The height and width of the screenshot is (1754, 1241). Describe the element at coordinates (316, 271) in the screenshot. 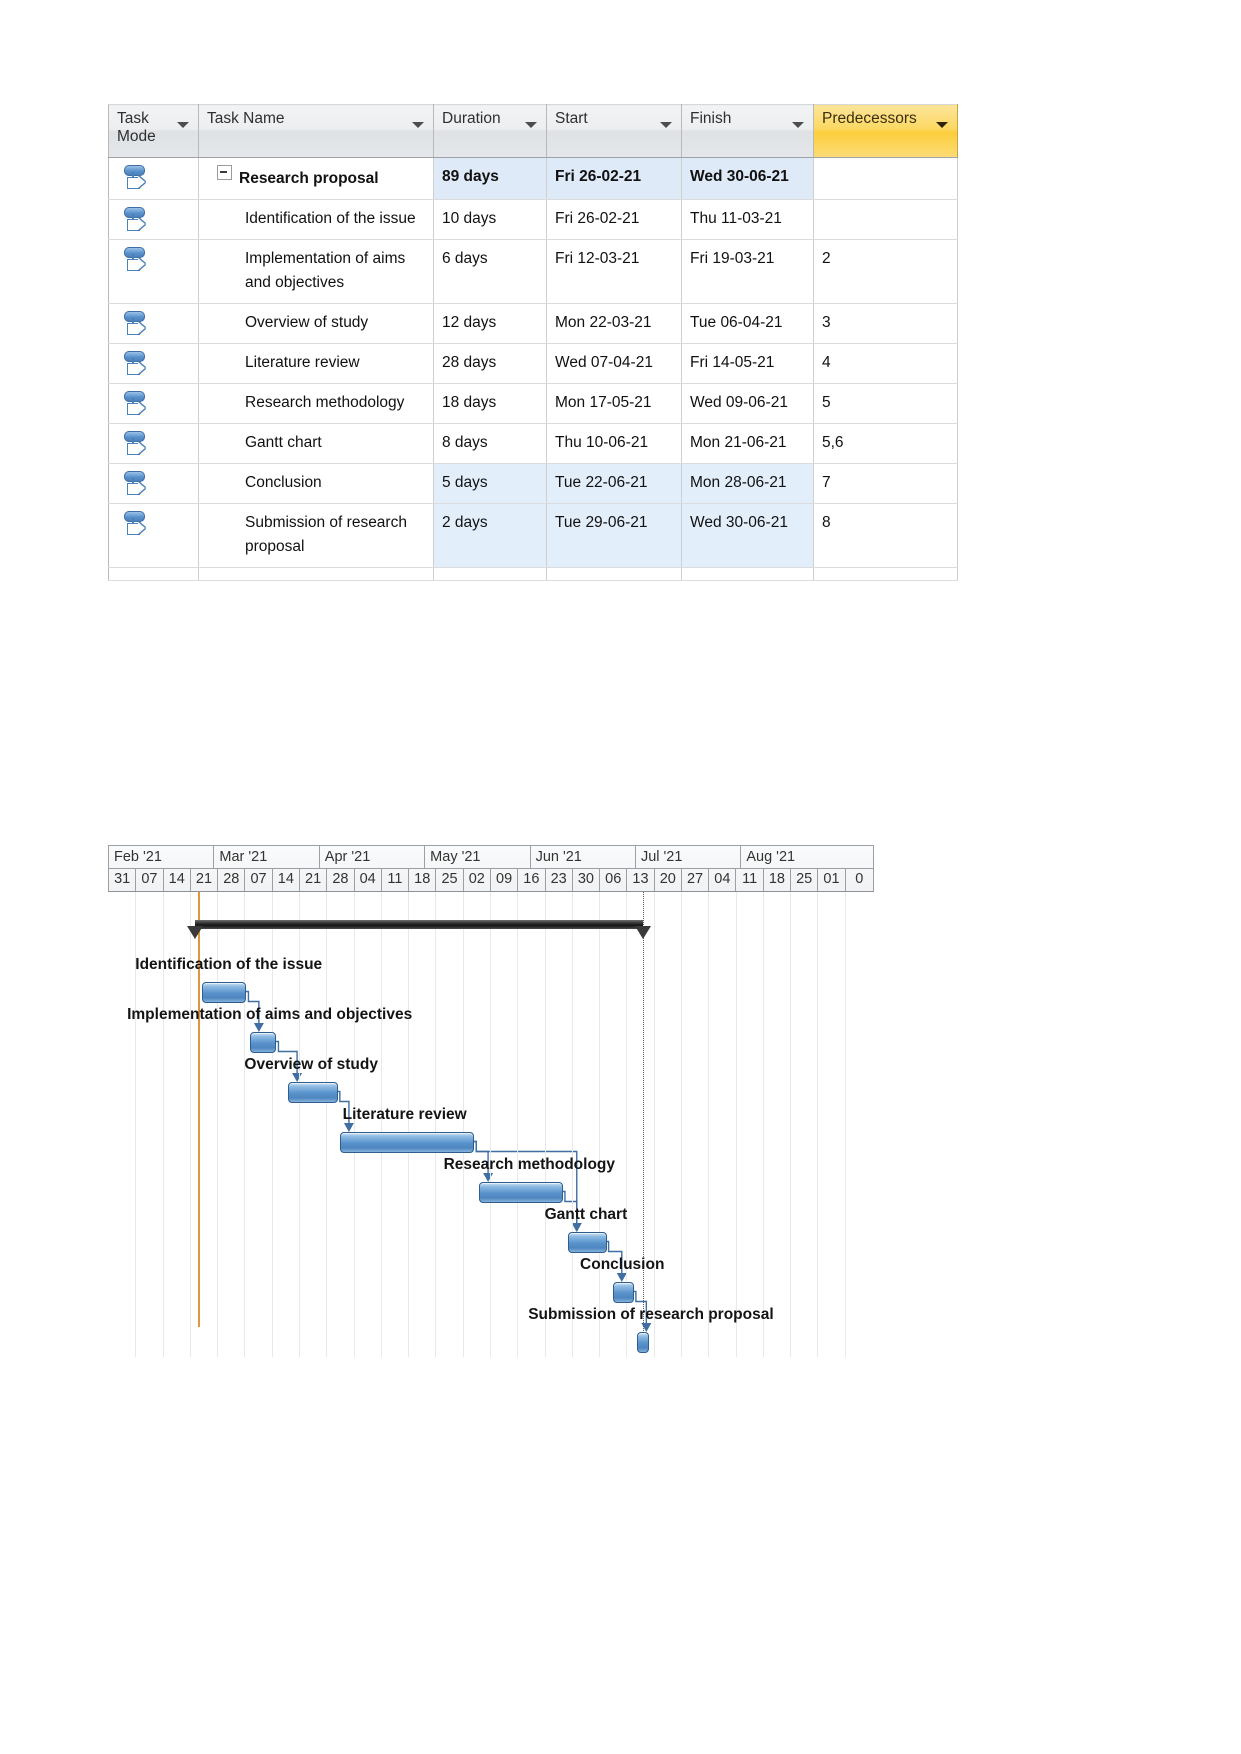

I see `cell-task-name: Implementation of aims and objectives` at that location.